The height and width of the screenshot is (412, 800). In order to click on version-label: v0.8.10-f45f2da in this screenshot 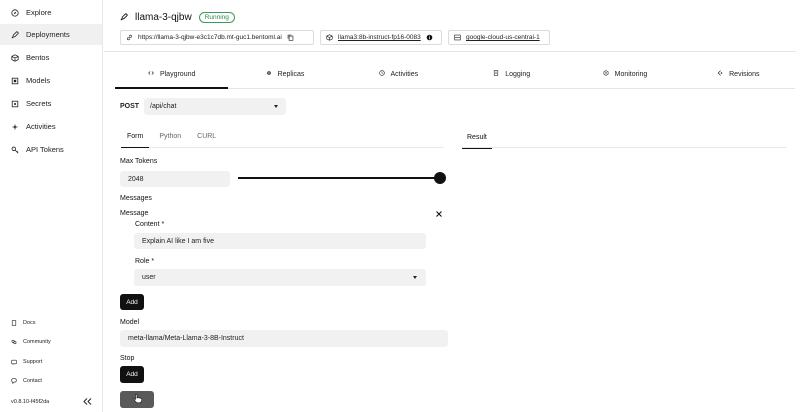, I will do `click(30, 402)`.